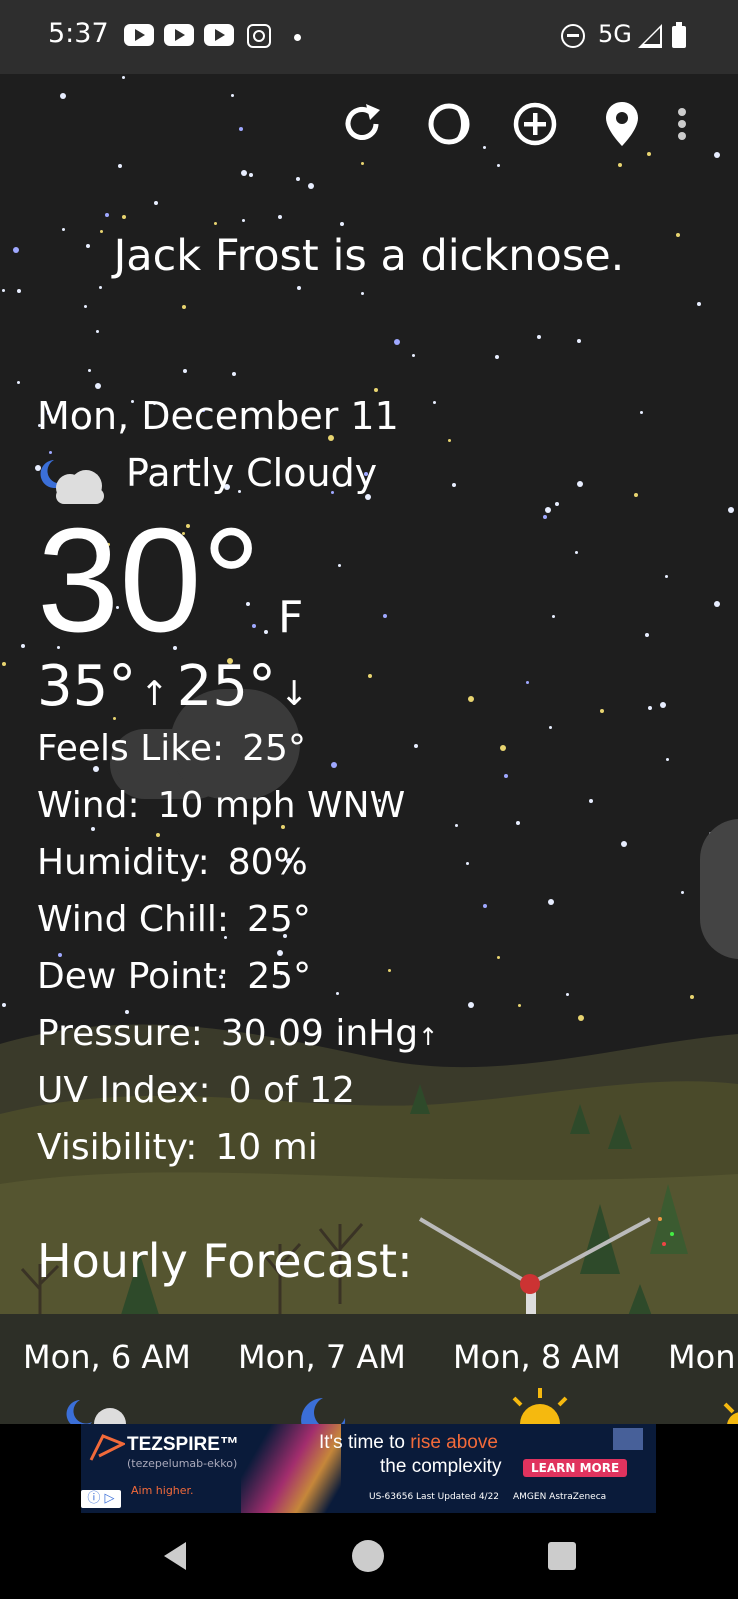 The width and height of the screenshot is (738, 1599). I want to click on ad-info-icon: ⓘ ▷, so click(101, 1499).